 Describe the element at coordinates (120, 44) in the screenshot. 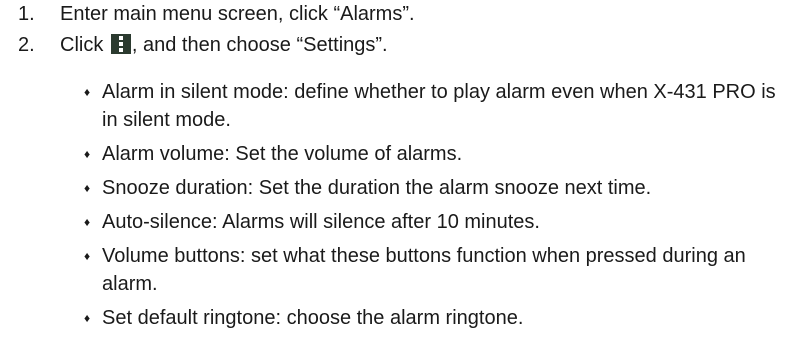

I see `menu-dots-icon` at that location.